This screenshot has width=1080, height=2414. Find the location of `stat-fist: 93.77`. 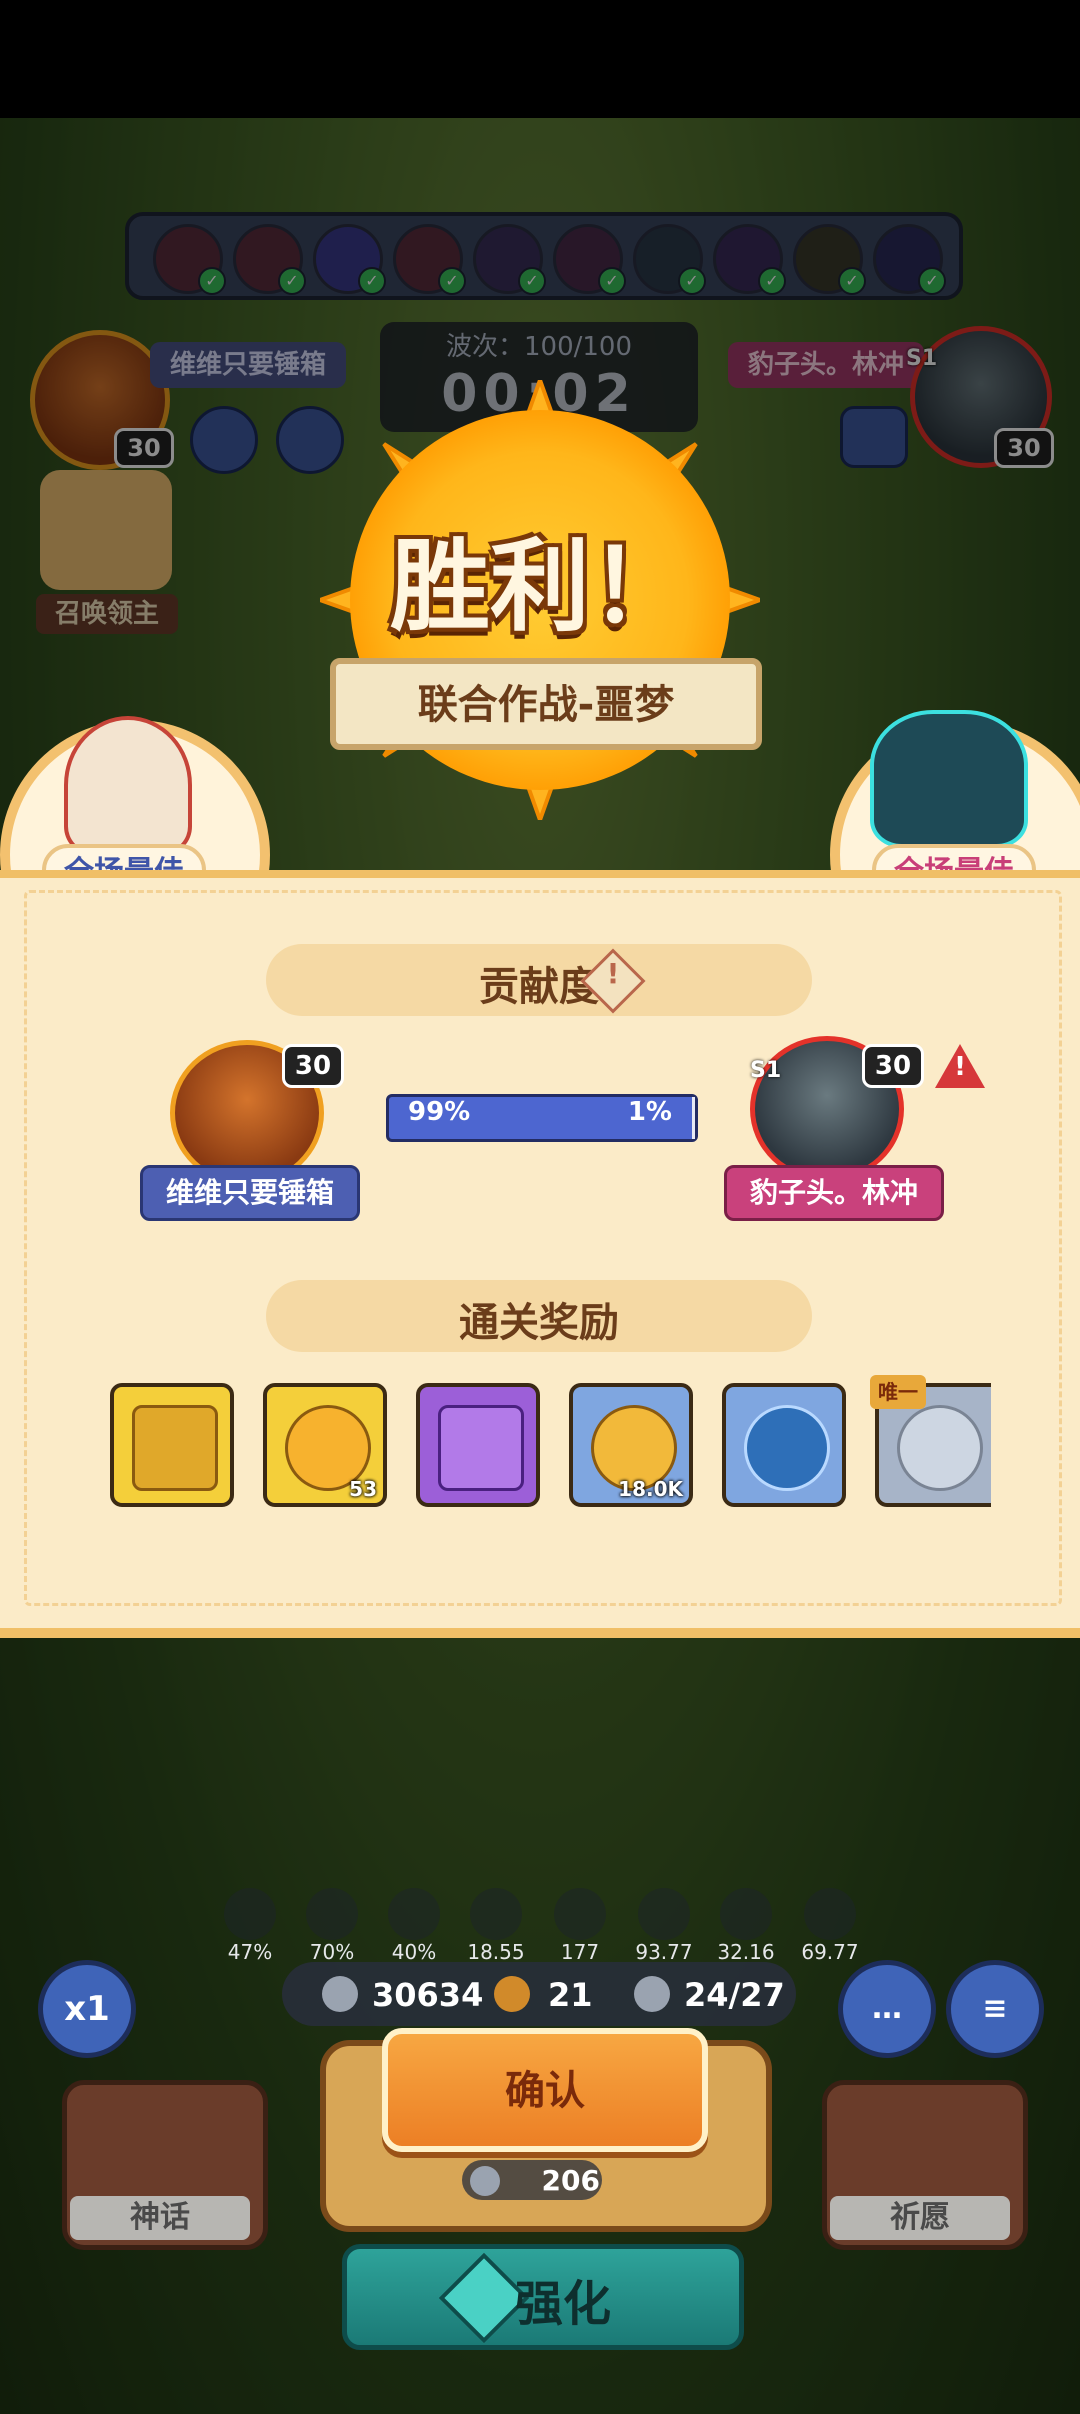

stat-fist: 93.77 is located at coordinates (664, 1926).